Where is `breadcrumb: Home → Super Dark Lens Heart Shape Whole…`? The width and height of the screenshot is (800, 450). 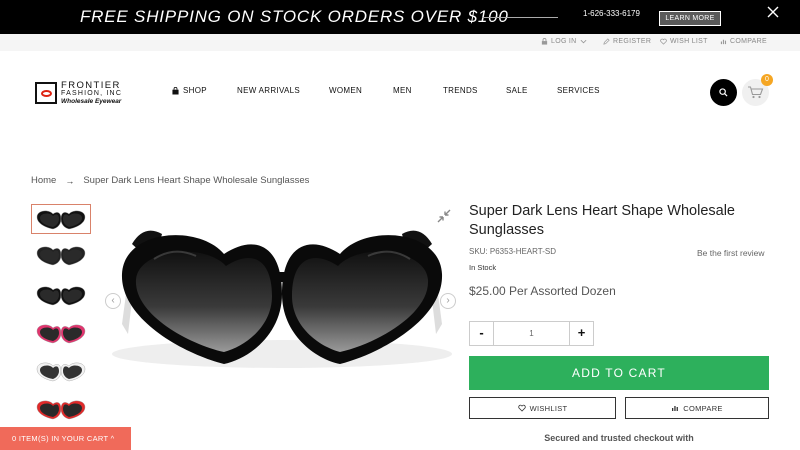
breadcrumb: Home → Super Dark Lens Heart Shape Whole… is located at coordinates (170, 180).